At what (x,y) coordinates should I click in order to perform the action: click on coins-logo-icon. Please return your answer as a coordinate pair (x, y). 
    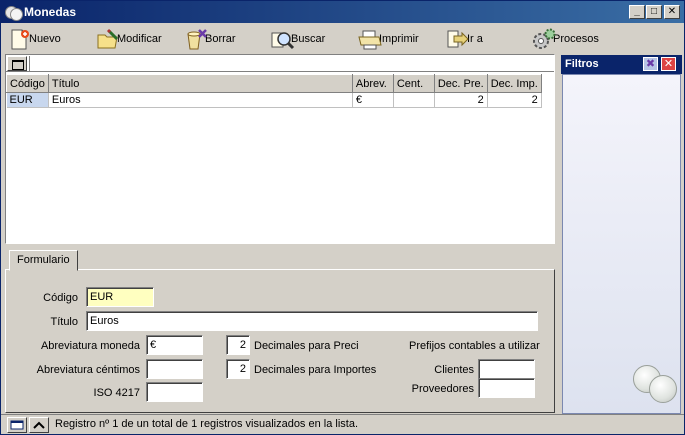
    Looking at the image, I should click on (655, 383).